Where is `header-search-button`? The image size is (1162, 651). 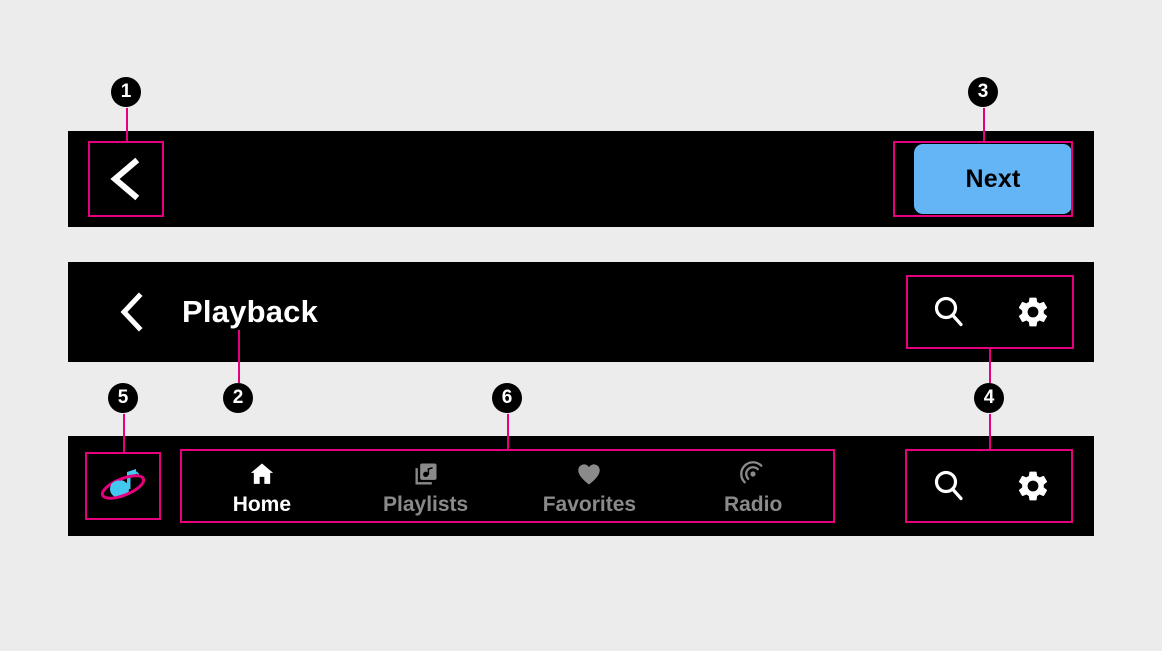
header-search-button is located at coordinates (949, 312).